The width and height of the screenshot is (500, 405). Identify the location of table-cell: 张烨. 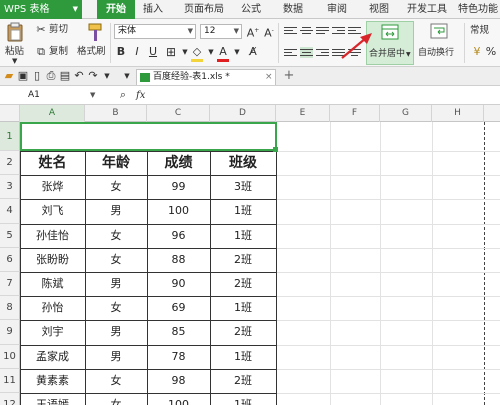
(52, 187).